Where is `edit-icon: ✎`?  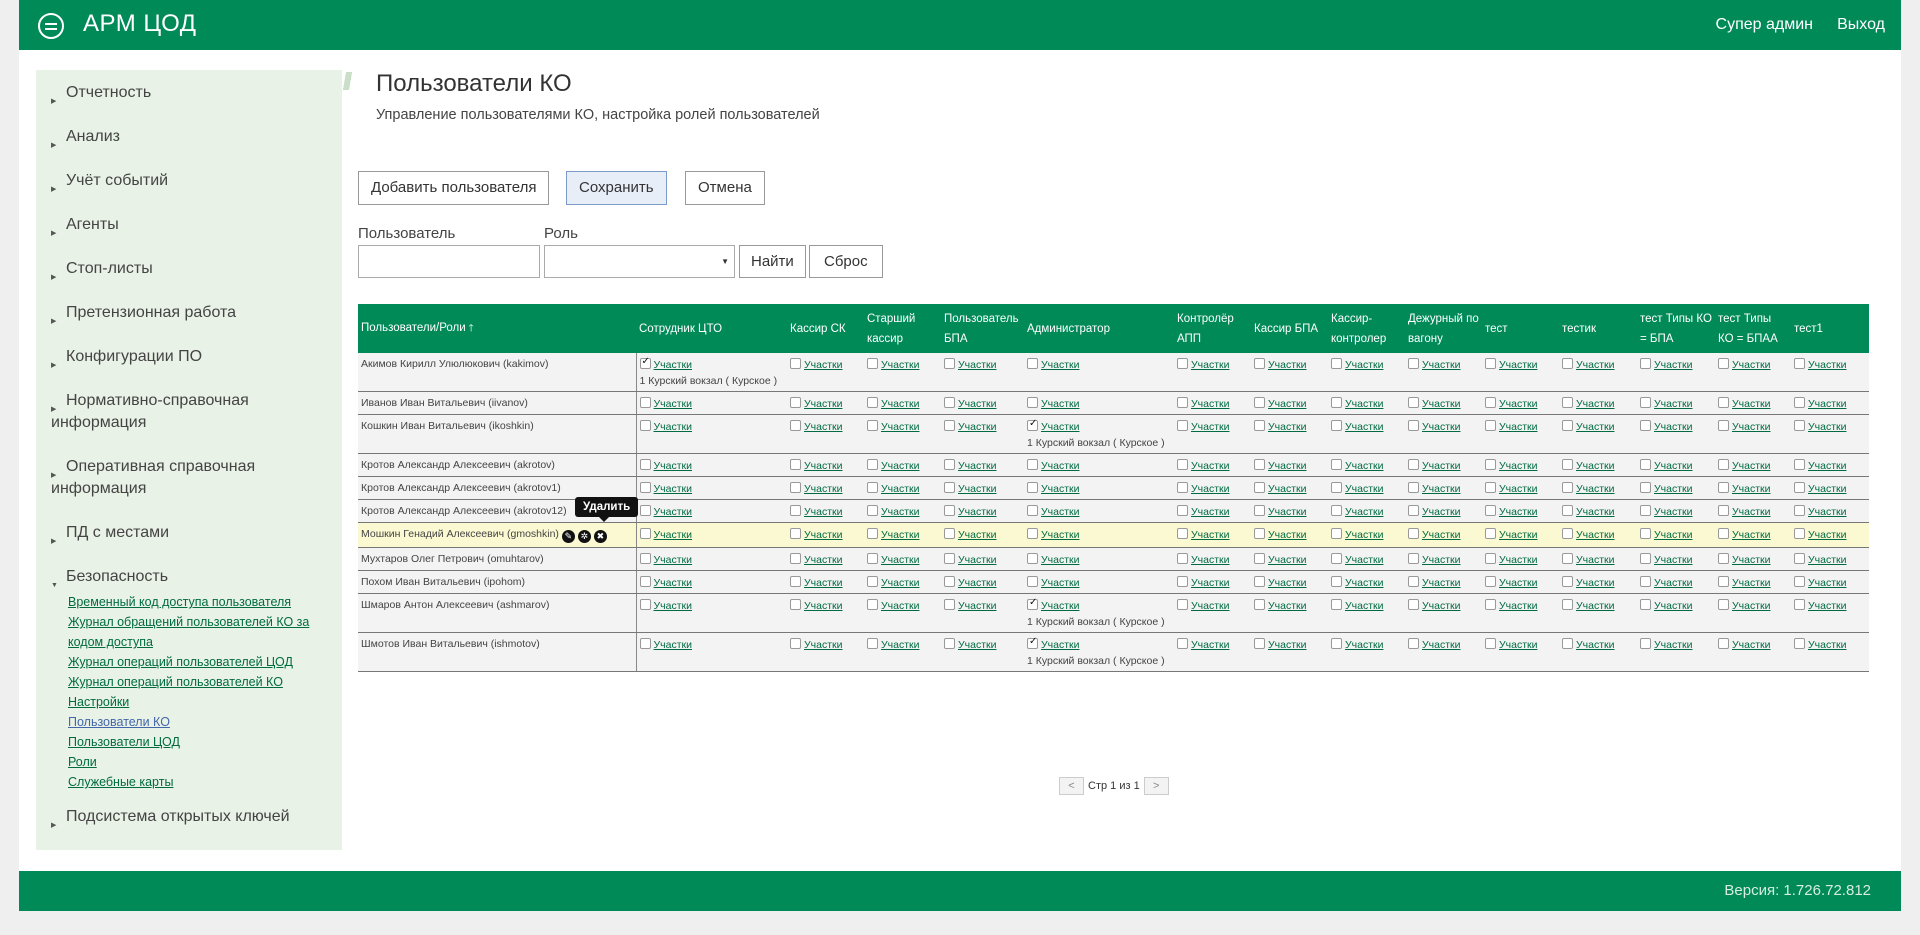
edit-icon: ✎ is located at coordinates (568, 536).